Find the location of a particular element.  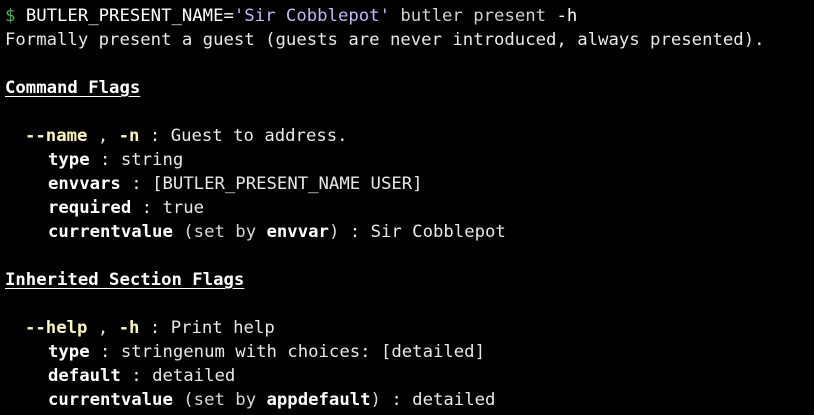

command-flag: -h is located at coordinates (567, 16).